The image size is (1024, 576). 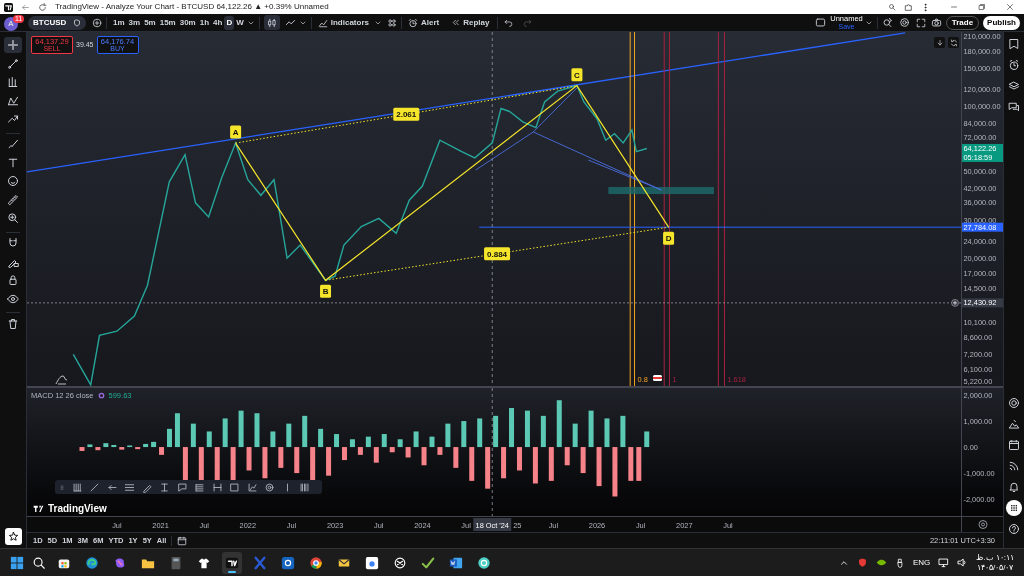 I want to click on language-indicator: ENG, so click(x=921, y=562).